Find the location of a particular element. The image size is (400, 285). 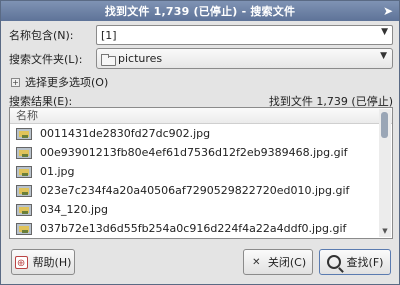

search-folder-label: 搜索文件夹(L): is located at coordinates (46, 59).